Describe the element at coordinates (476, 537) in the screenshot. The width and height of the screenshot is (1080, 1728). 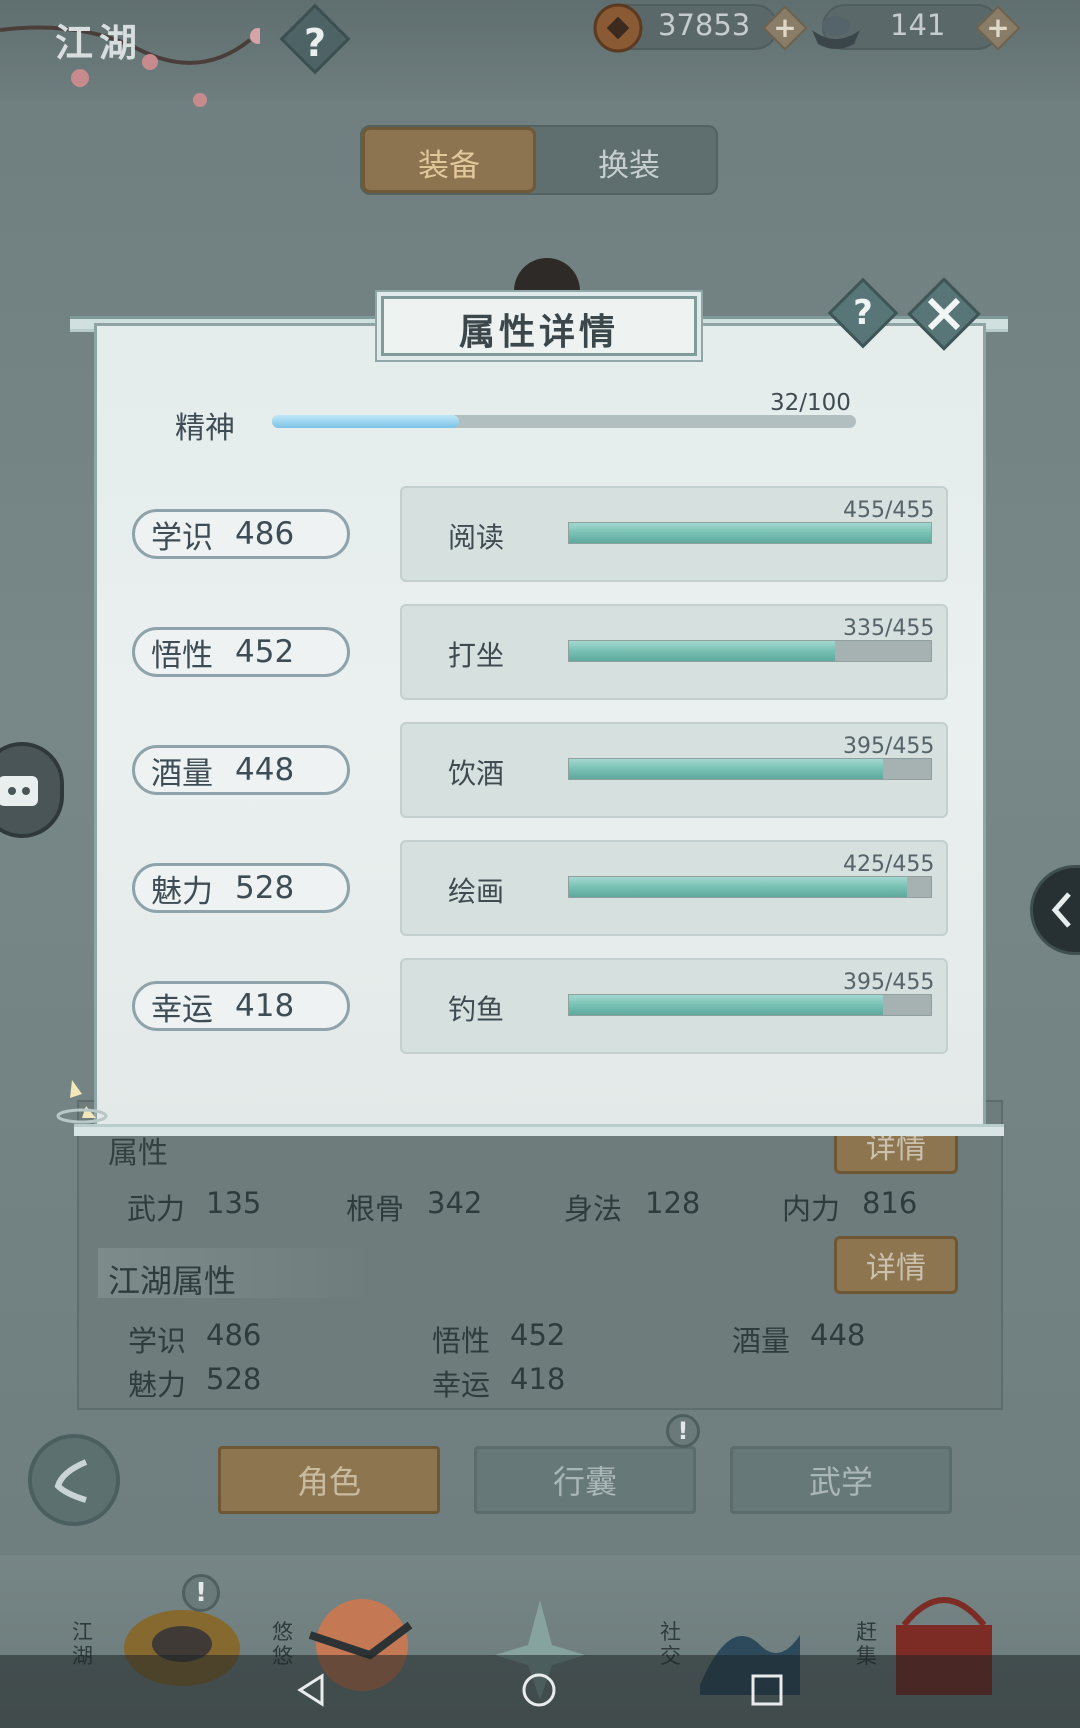
I see `skill-label: 阅读` at that location.